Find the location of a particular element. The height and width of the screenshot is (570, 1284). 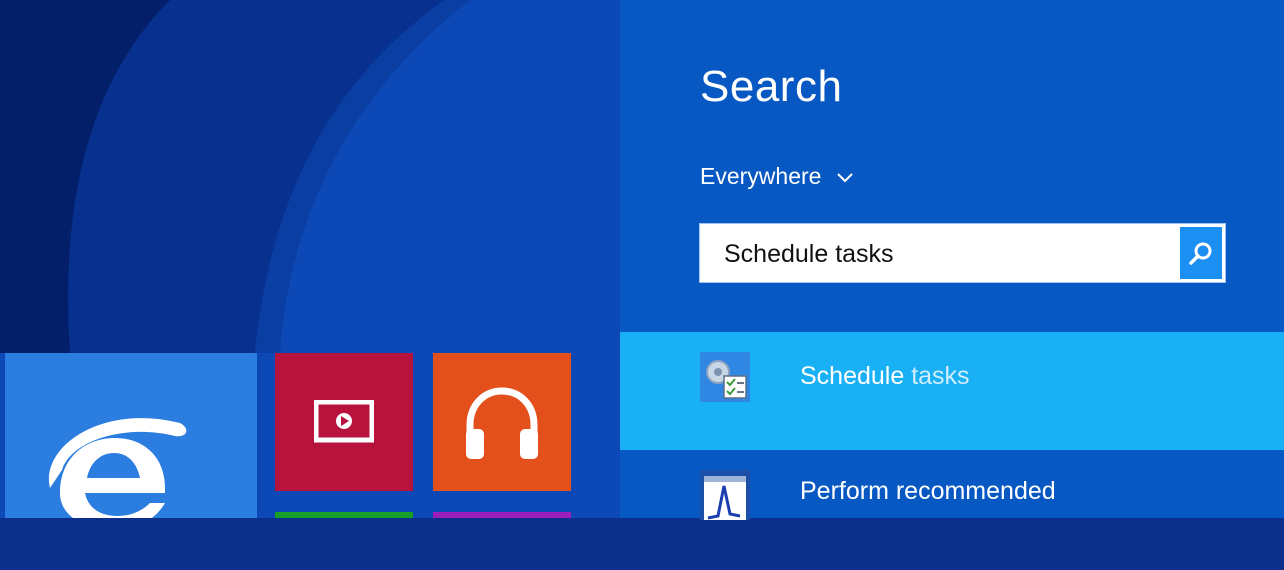

search-result-label: Perform recommended is located at coordinates (928, 491).